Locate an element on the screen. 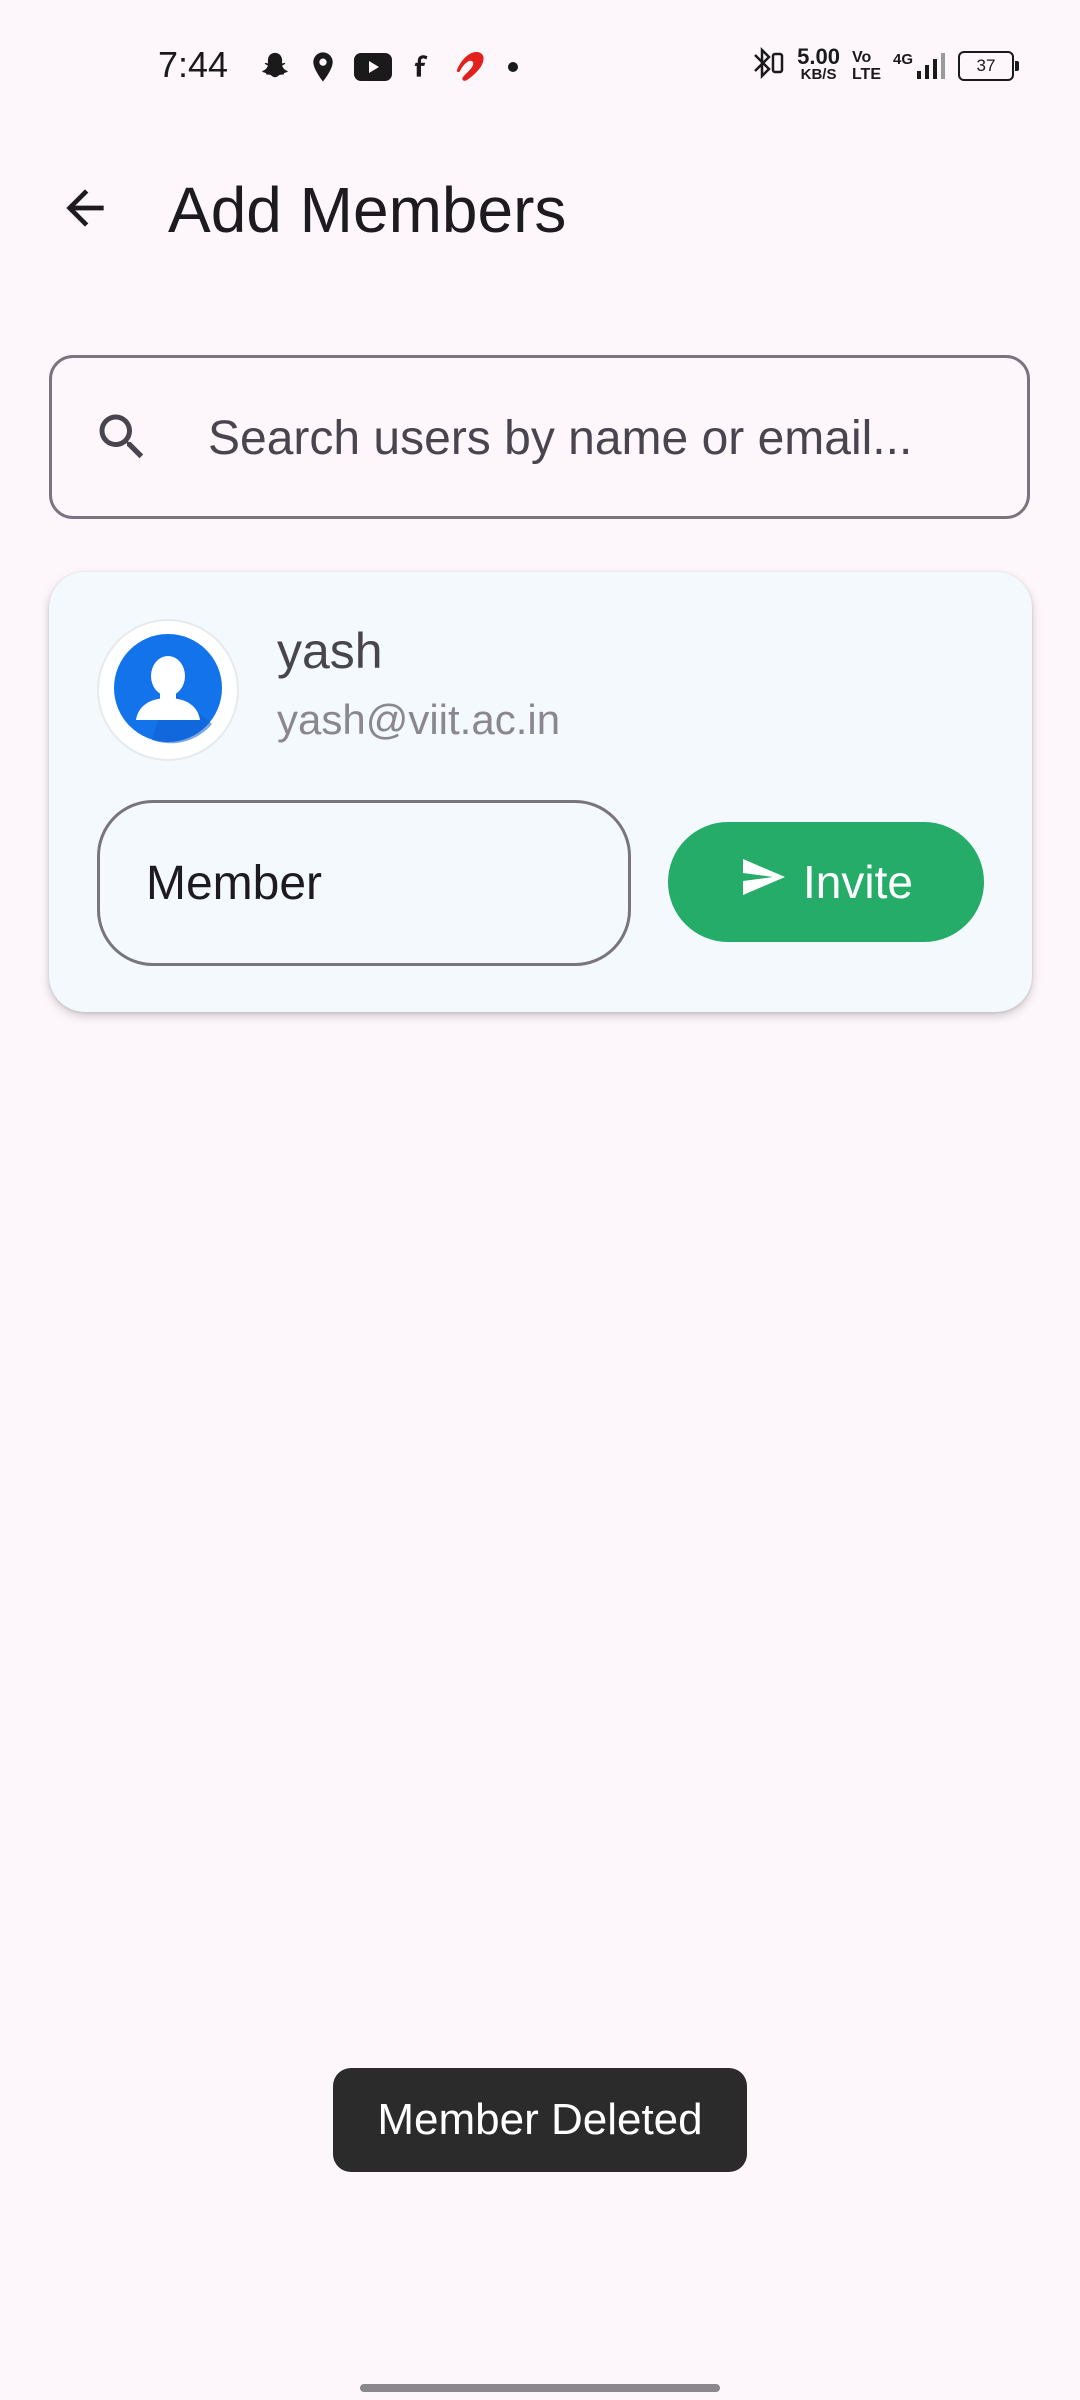 This screenshot has height=2400, width=1080. status-time: 7:44 is located at coordinates (193, 64).